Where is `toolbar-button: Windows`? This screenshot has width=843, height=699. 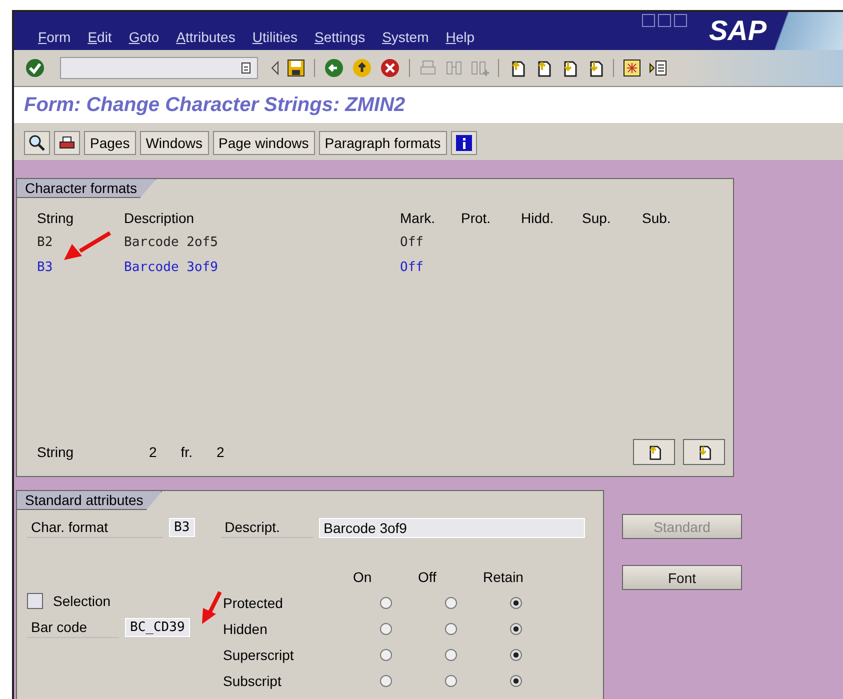 toolbar-button: Windows is located at coordinates (174, 143).